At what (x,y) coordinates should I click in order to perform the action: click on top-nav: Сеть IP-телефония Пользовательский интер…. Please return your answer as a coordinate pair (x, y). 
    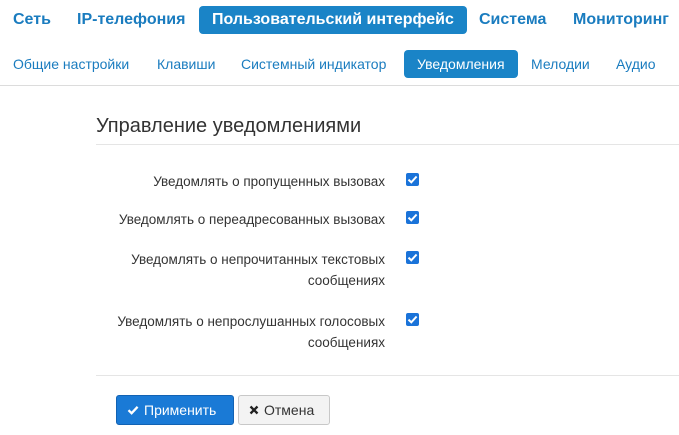
    Looking at the image, I should click on (339, 20).